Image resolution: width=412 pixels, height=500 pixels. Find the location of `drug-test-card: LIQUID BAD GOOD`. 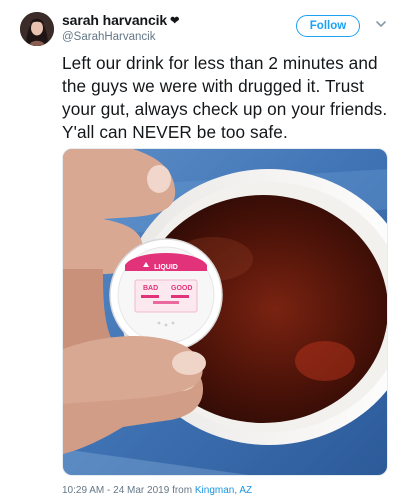

drug-test-card: LIQUID BAD GOOD is located at coordinates (166, 295).